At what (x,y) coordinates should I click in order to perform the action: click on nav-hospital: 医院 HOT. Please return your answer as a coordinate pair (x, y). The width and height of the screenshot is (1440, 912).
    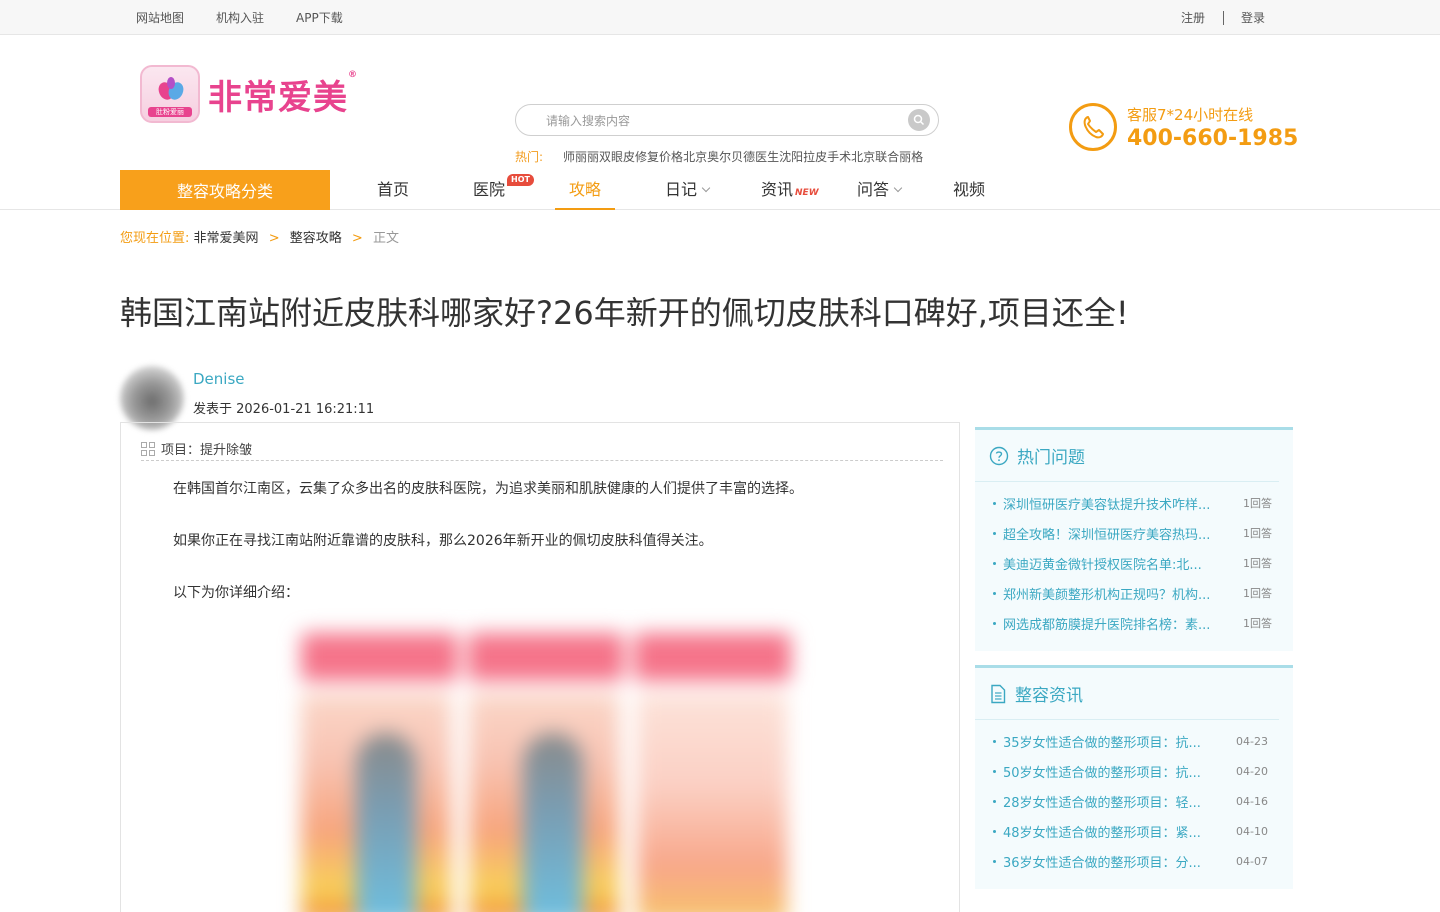
    Looking at the image, I should click on (503, 190).